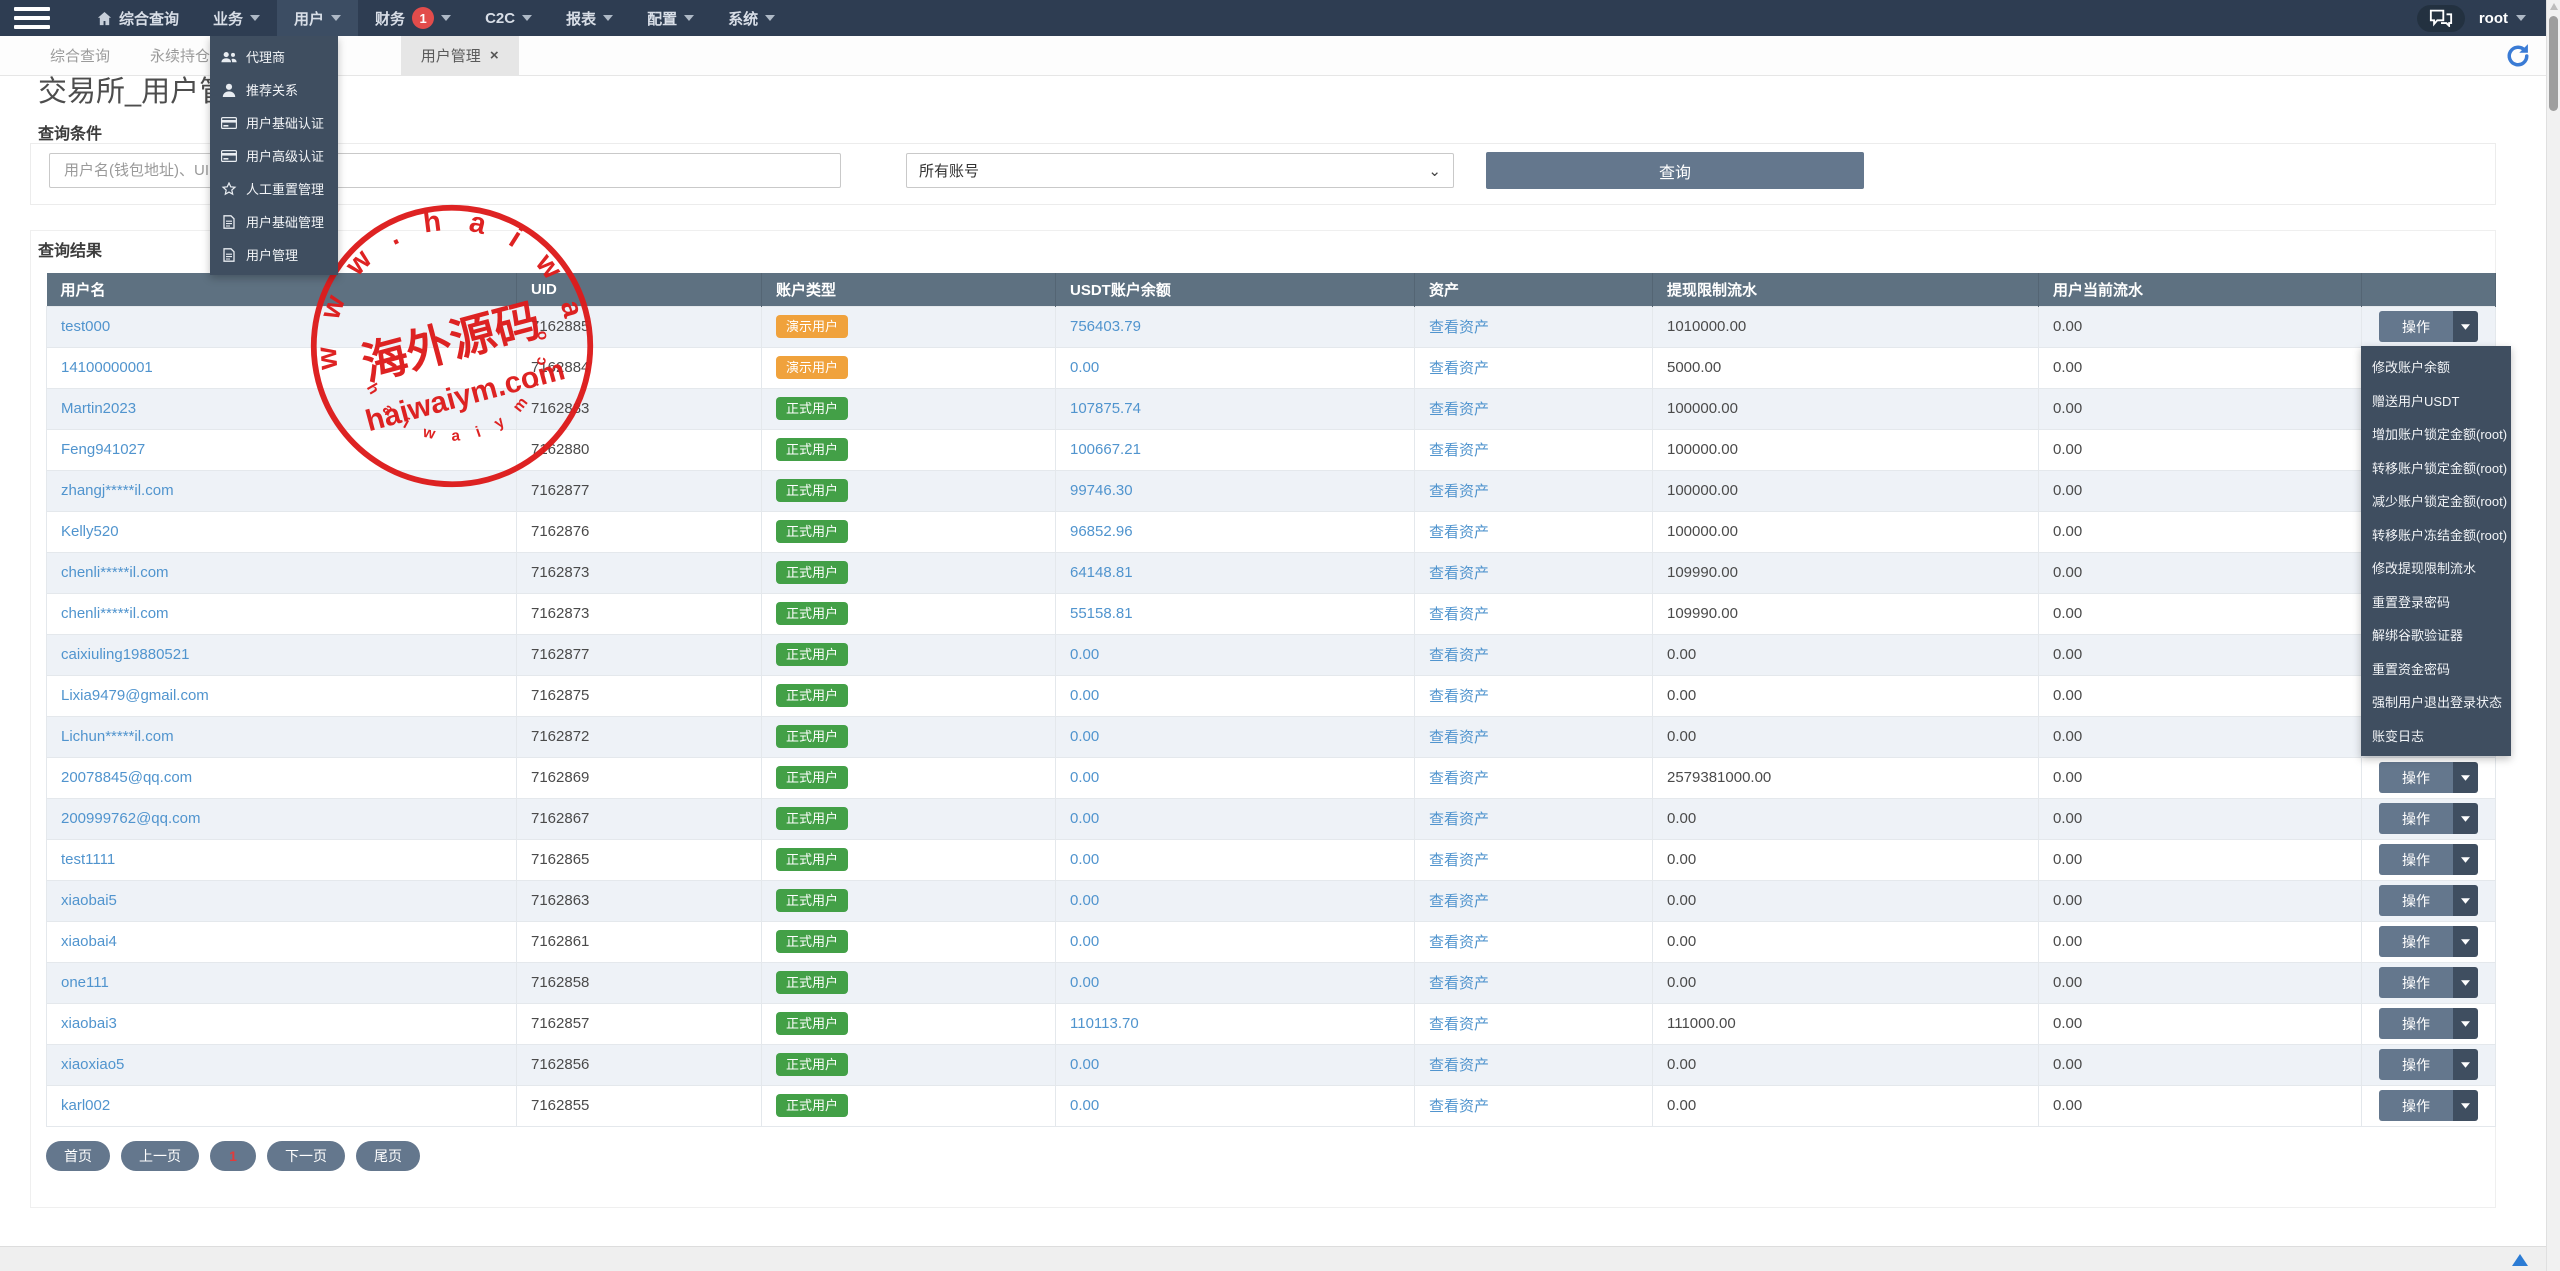  I want to click on username-link: caixiuling19880521, so click(125, 654).